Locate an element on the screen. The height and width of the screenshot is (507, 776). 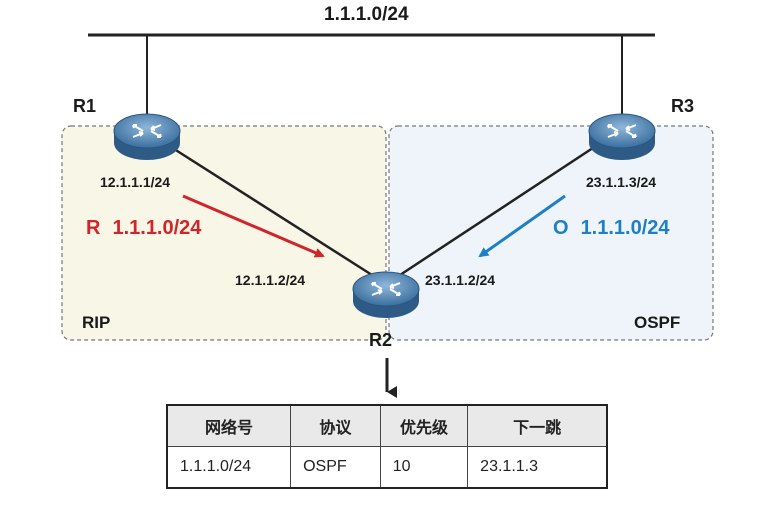
header-preference: 优先级 is located at coordinates (424, 425).